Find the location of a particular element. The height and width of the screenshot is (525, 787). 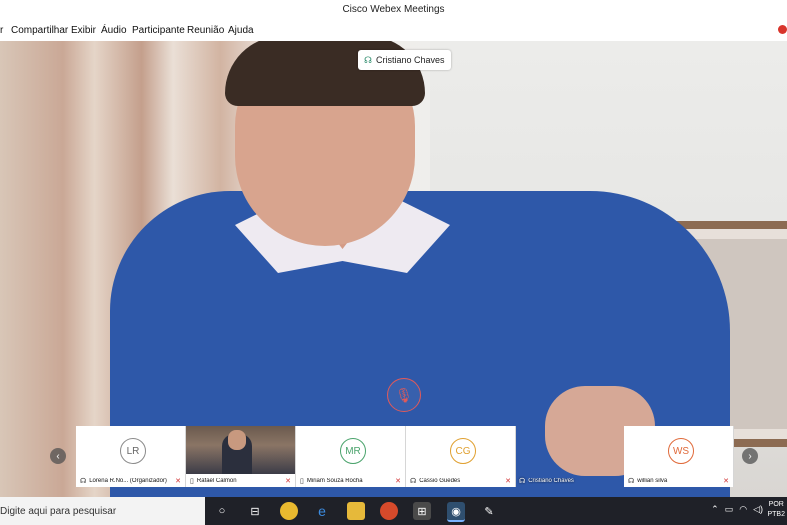

title-bar: Cisco Webex Meetings is located at coordinates (393, 10).